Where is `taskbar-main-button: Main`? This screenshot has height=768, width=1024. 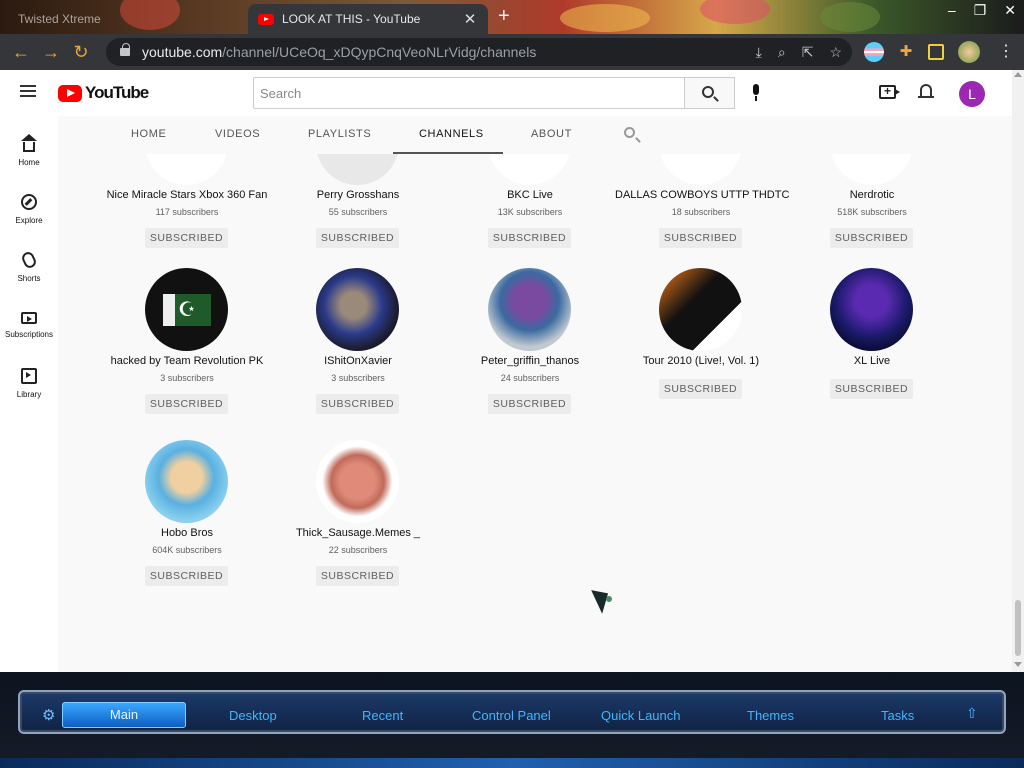
taskbar-main-button: Main is located at coordinates (124, 715).